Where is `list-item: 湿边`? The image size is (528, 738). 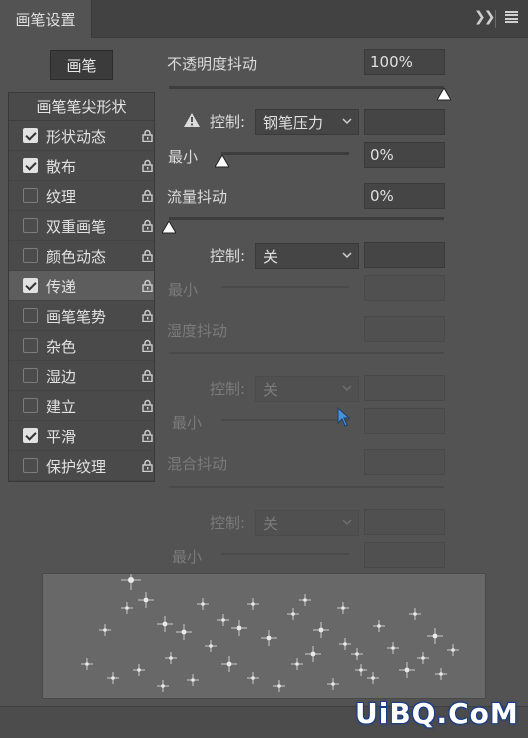 list-item: 湿边 is located at coordinates (81, 376).